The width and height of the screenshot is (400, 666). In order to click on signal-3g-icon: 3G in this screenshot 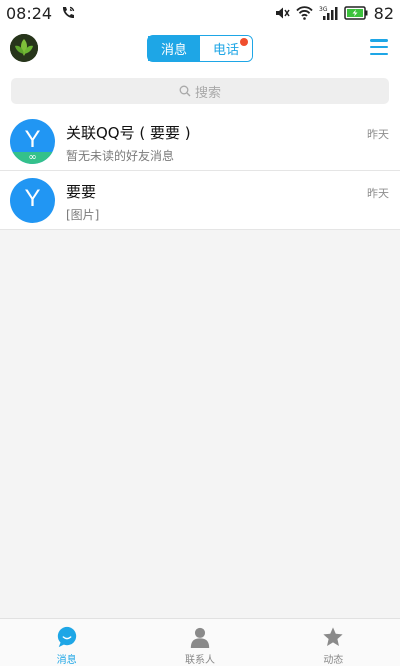, I will do `click(328, 13)`.